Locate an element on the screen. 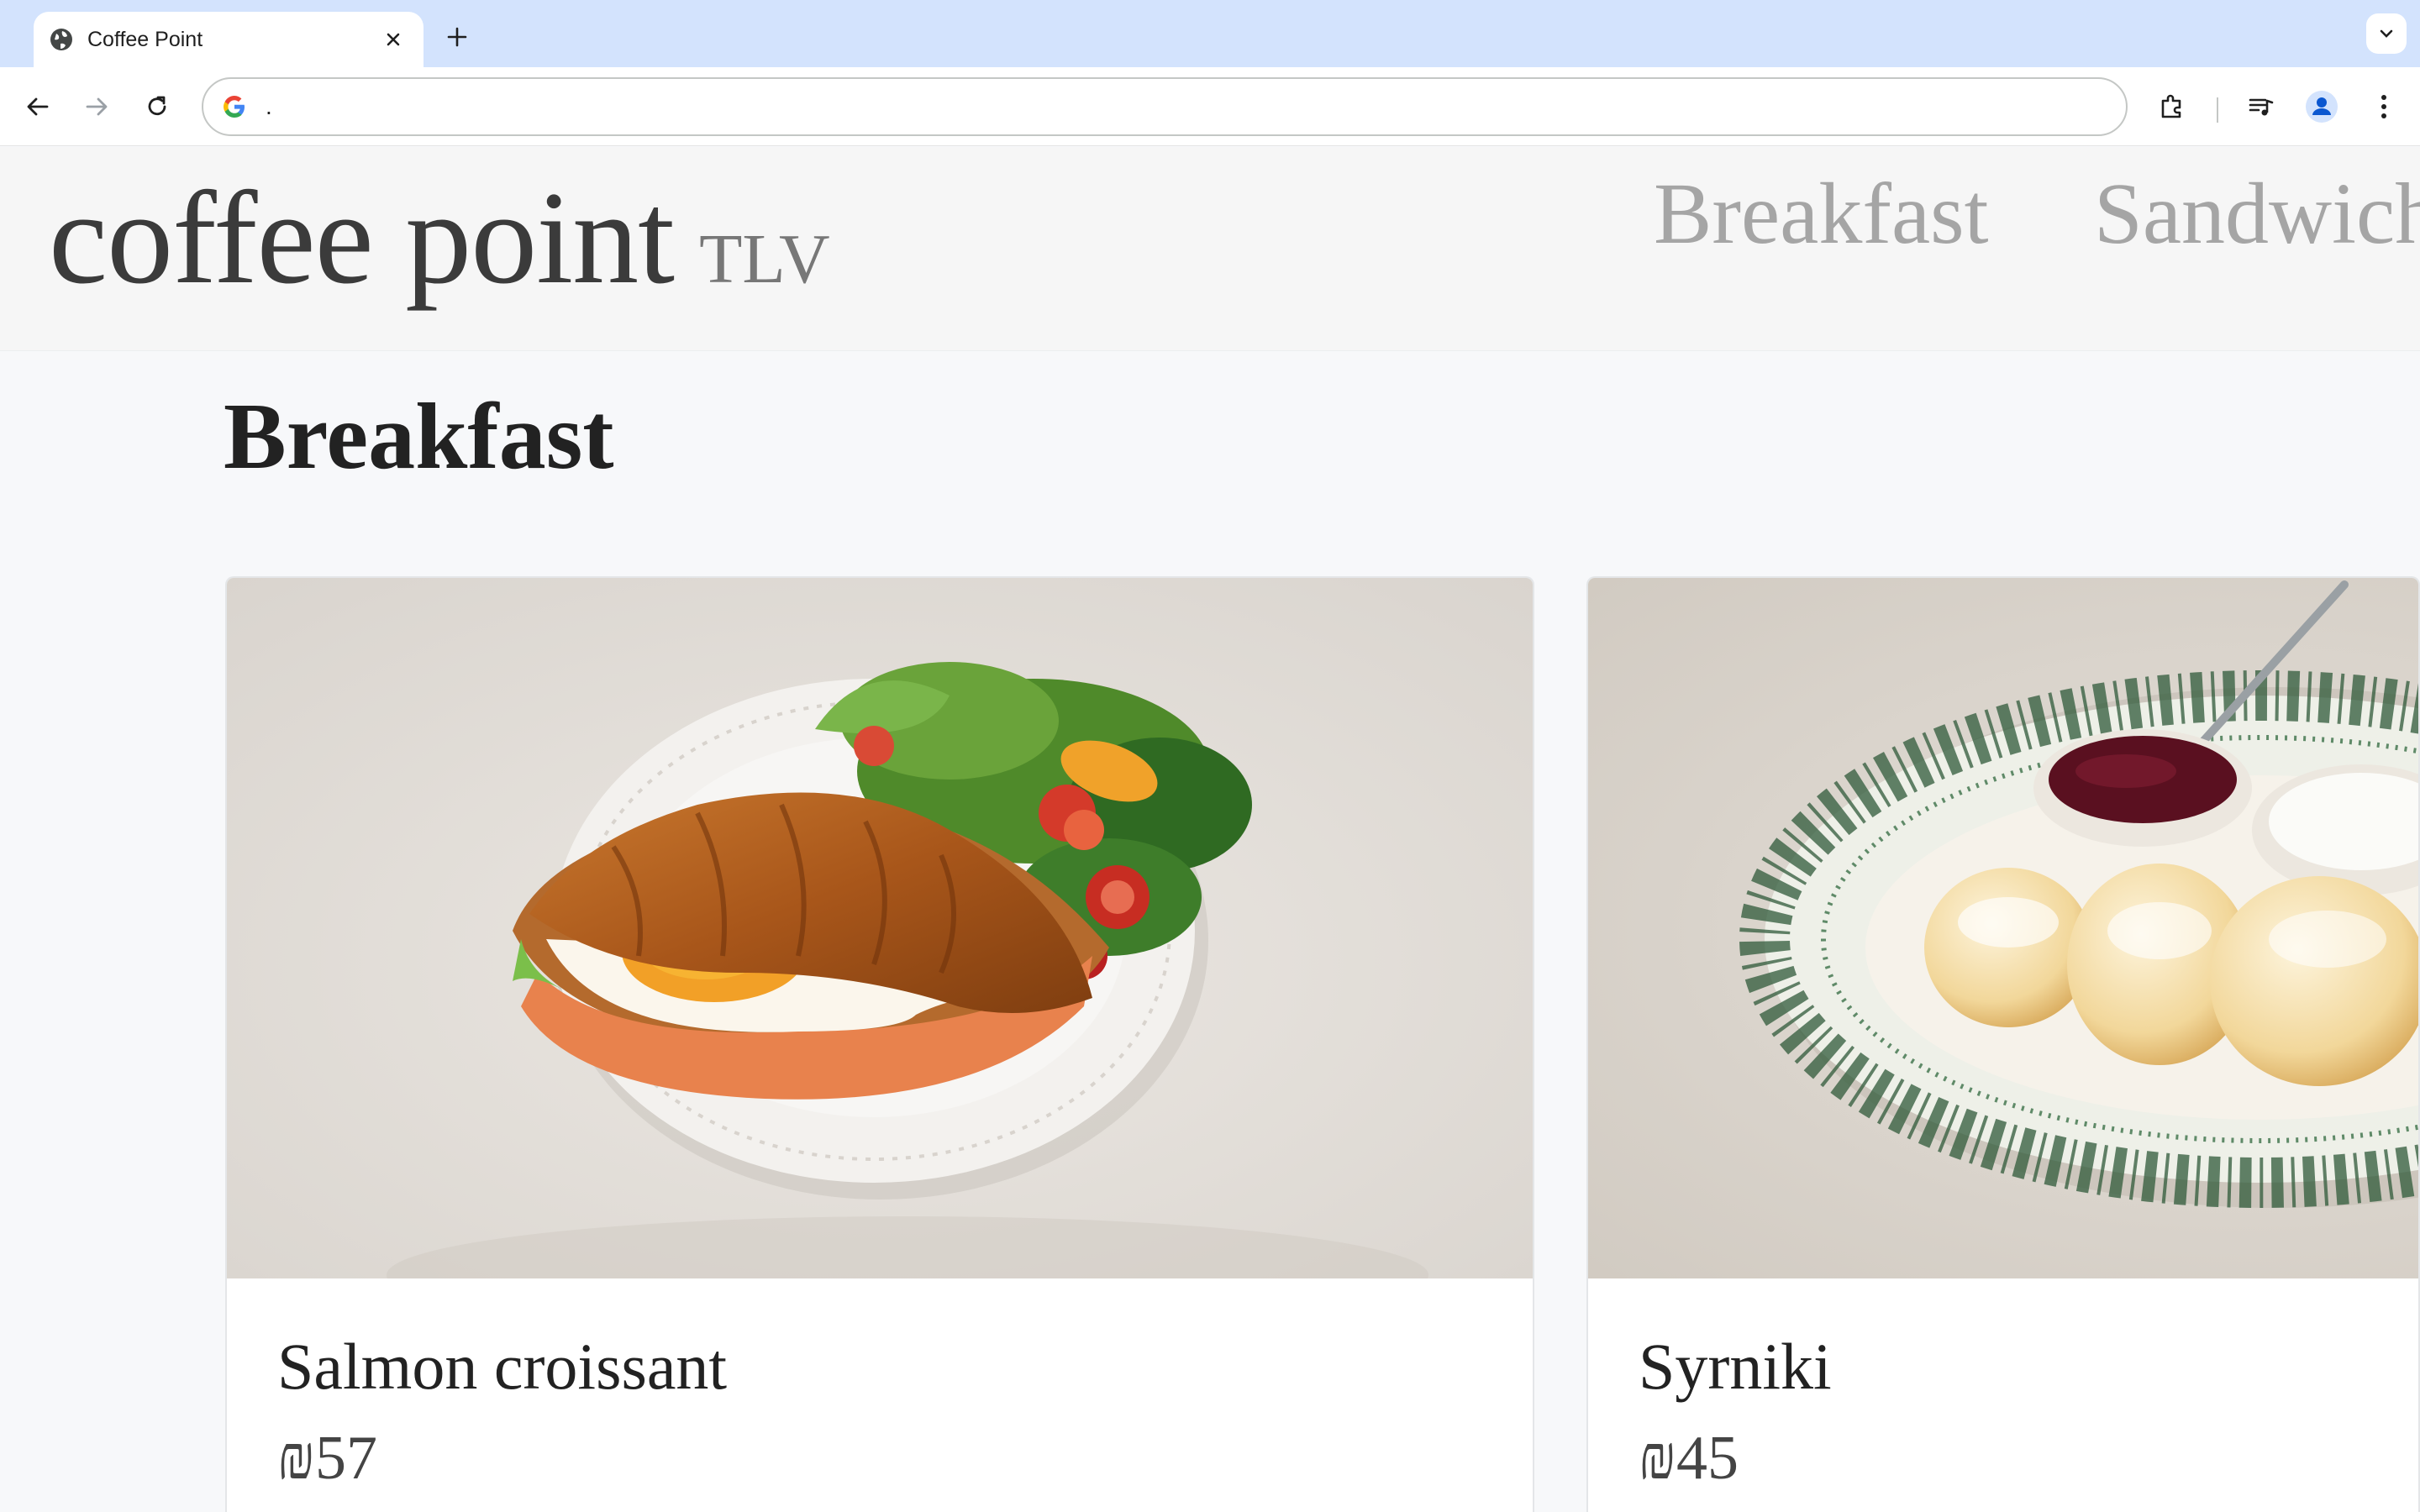  browser-toolbar: . is located at coordinates (1210, 106).